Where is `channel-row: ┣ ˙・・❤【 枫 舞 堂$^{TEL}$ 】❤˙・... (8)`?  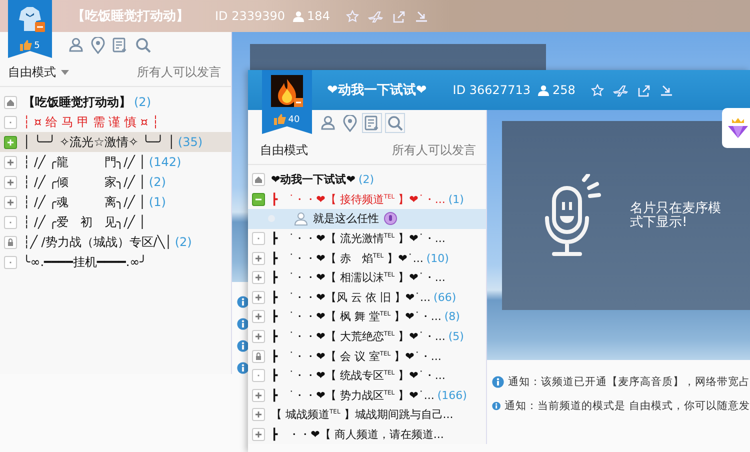
channel-row: ┣ ˙・・❤【 枫 舞 堂$^{TEL}$ 】❤˙・... (8) is located at coordinates (367, 317).